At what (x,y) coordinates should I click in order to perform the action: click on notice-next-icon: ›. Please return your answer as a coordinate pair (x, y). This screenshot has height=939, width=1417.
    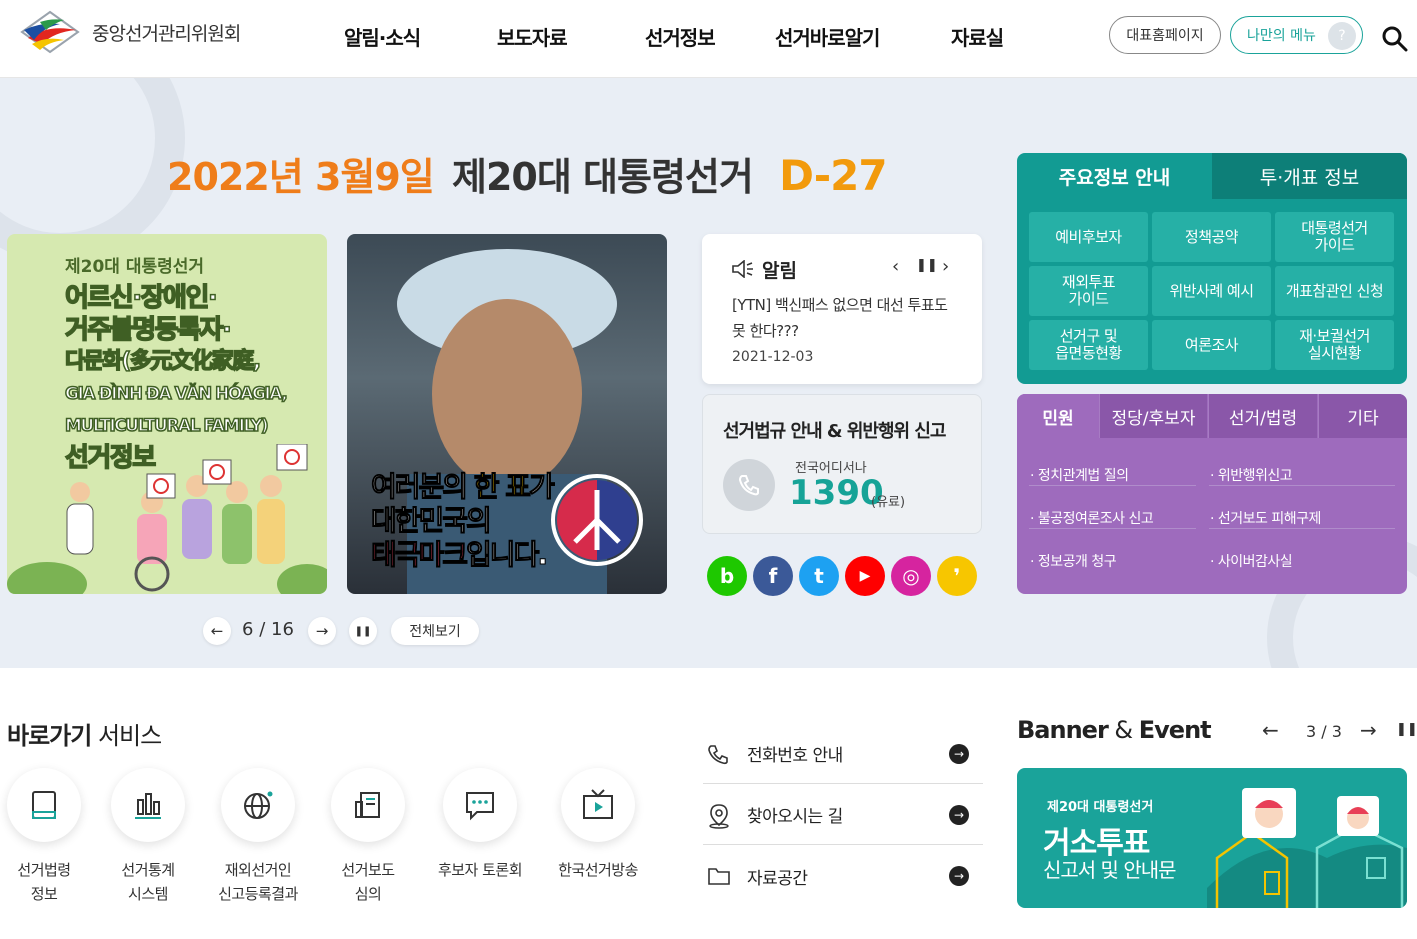
    Looking at the image, I should click on (945, 266).